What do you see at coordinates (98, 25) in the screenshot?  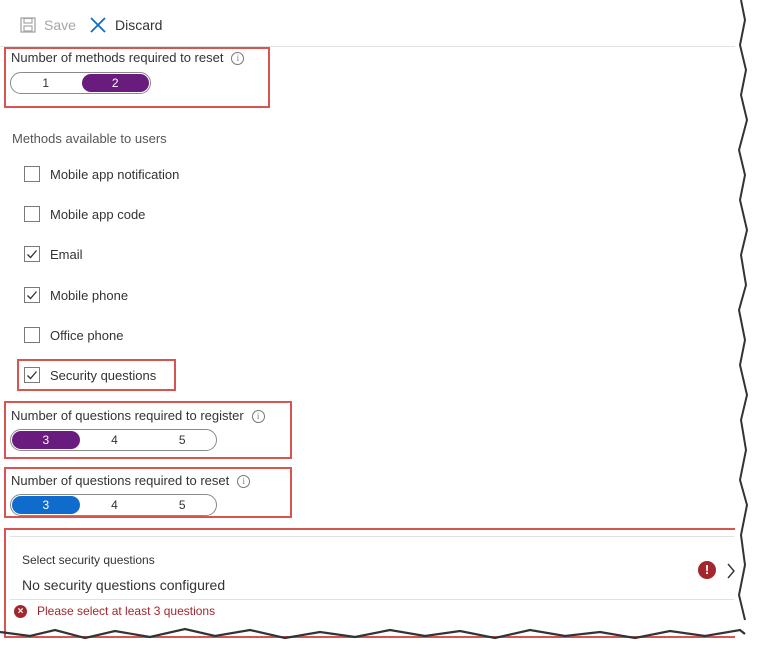 I see `close-x-icon` at bounding box center [98, 25].